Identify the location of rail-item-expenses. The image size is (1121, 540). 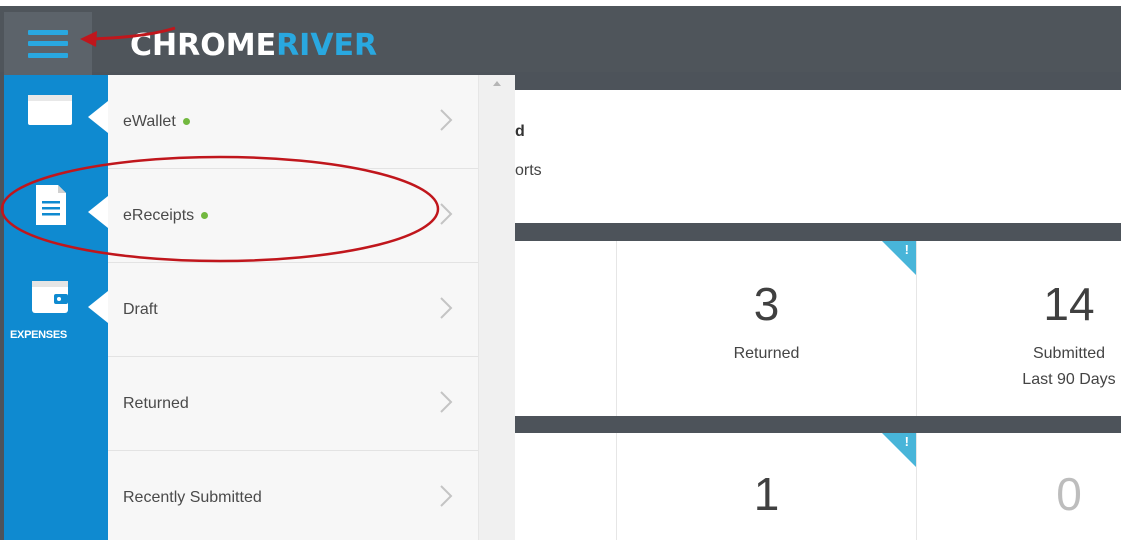
(56, 312).